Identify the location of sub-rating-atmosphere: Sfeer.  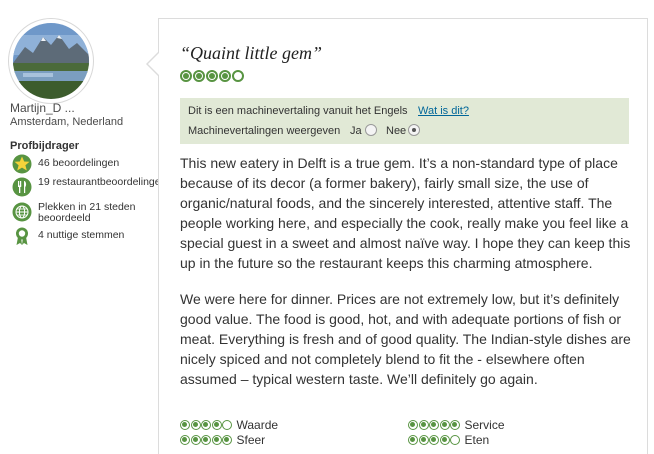
(222, 440).